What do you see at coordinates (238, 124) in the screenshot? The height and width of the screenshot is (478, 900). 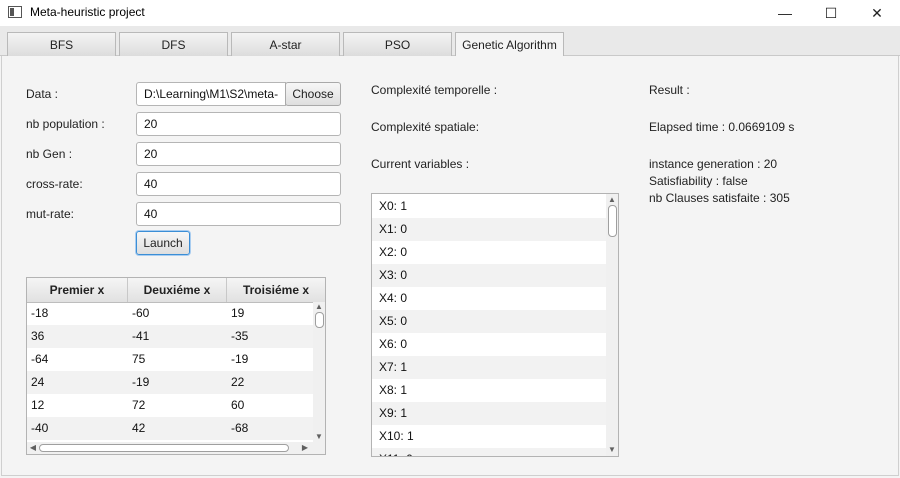 I see `population-field: 20` at bounding box center [238, 124].